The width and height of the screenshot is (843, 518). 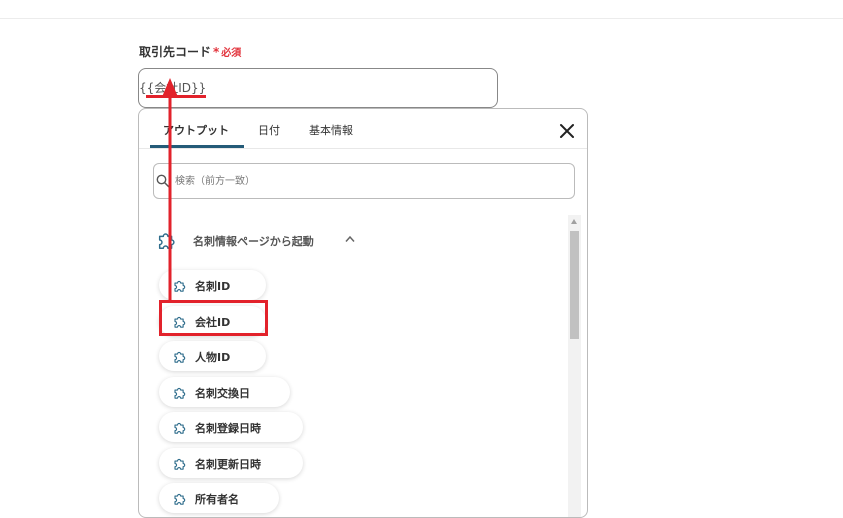 I want to click on chip-label: 名刺ID, so click(x=213, y=286).